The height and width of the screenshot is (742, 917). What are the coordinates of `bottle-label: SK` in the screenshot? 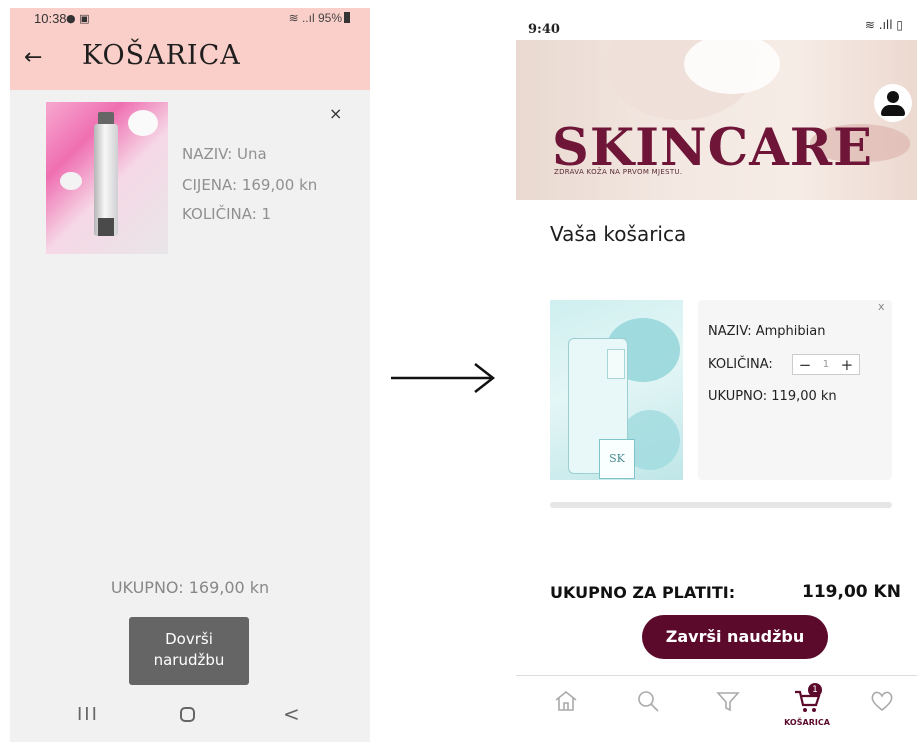 It's located at (617, 459).